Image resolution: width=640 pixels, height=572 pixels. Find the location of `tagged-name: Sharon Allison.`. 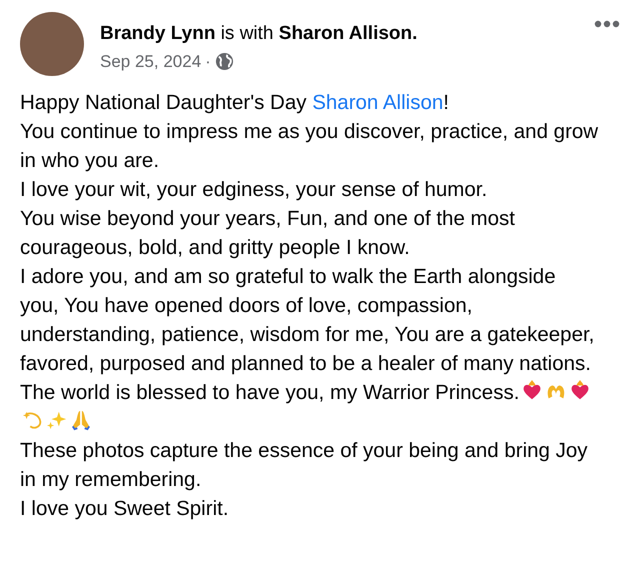

tagged-name: Sharon Allison. is located at coordinates (348, 33).